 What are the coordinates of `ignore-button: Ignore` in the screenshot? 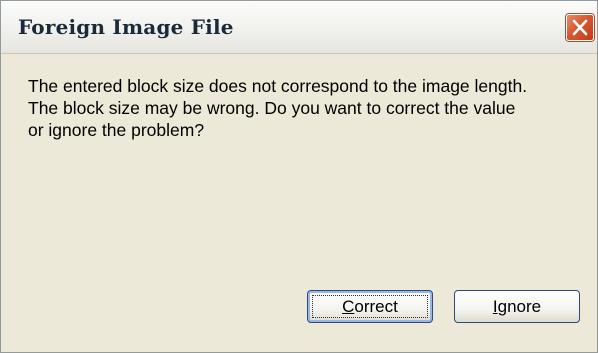 It's located at (517, 306).